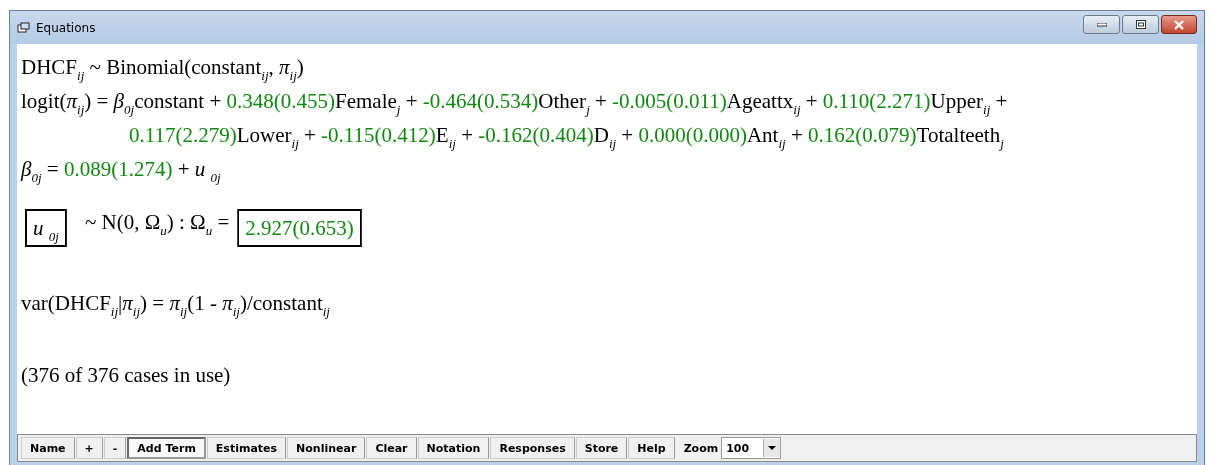  What do you see at coordinates (246, 448) in the screenshot?
I see `toolbar-button: Estimates` at bounding box center [246, 448].